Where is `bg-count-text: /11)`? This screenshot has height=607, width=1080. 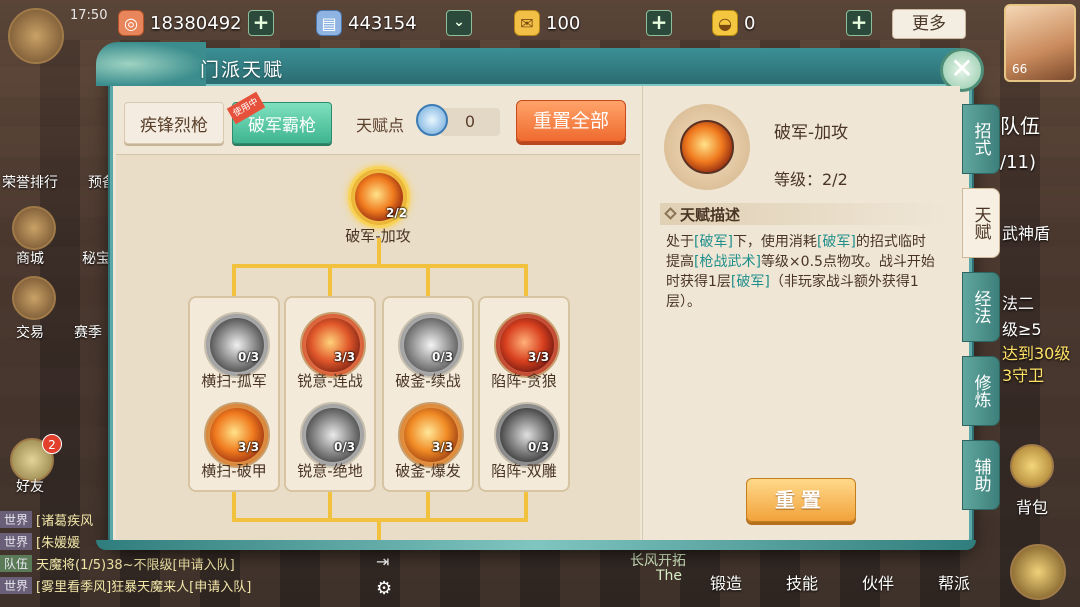
bg-count-text: /11) is located at coordinates (1018, 162).